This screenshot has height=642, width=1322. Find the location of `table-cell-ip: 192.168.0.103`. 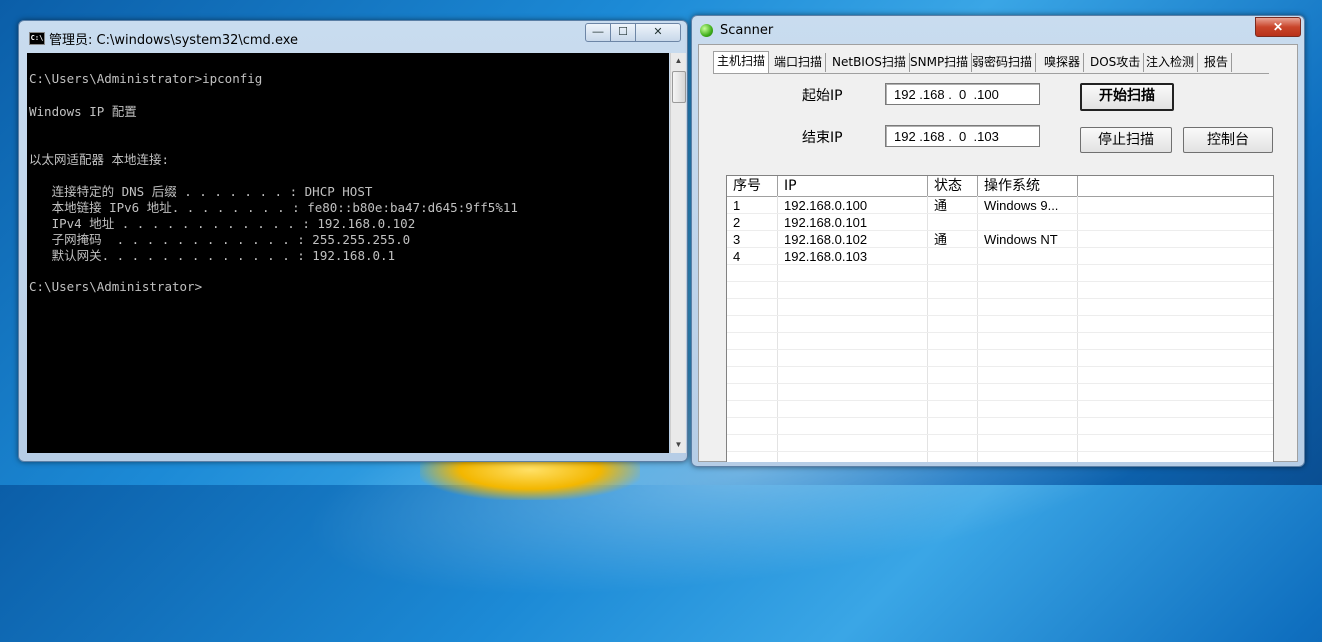

table-cell-ip: 192.168.0.103 is located at coordinates (852, 256).